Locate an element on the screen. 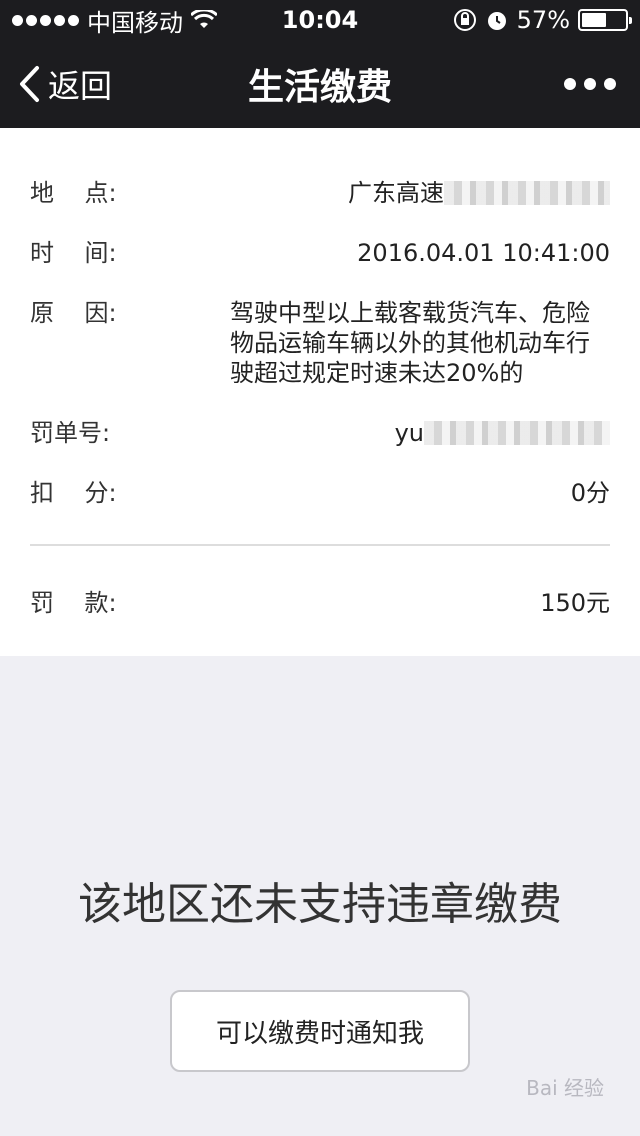 This screenshot has width=640, height=1136. location-label: 地 点: is located at coordinates (73, 193).